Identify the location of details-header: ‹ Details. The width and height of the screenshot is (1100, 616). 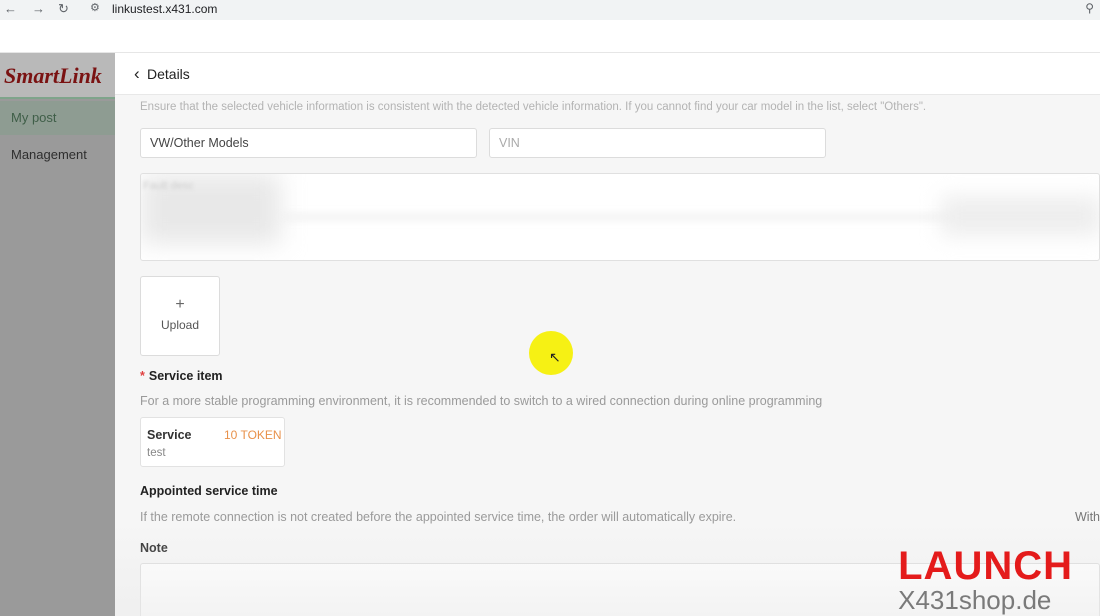
(607, 74).